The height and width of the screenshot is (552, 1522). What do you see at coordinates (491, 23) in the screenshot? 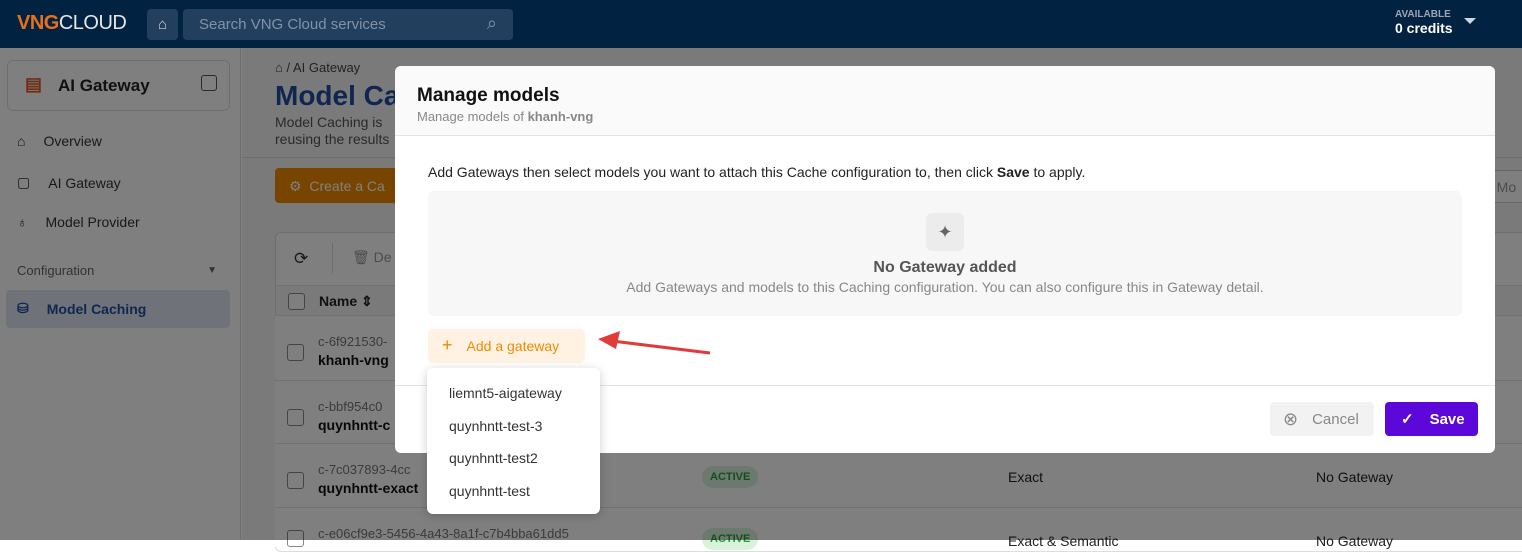
I see `search-icon: ⌕` at bounding box center [491, 23].